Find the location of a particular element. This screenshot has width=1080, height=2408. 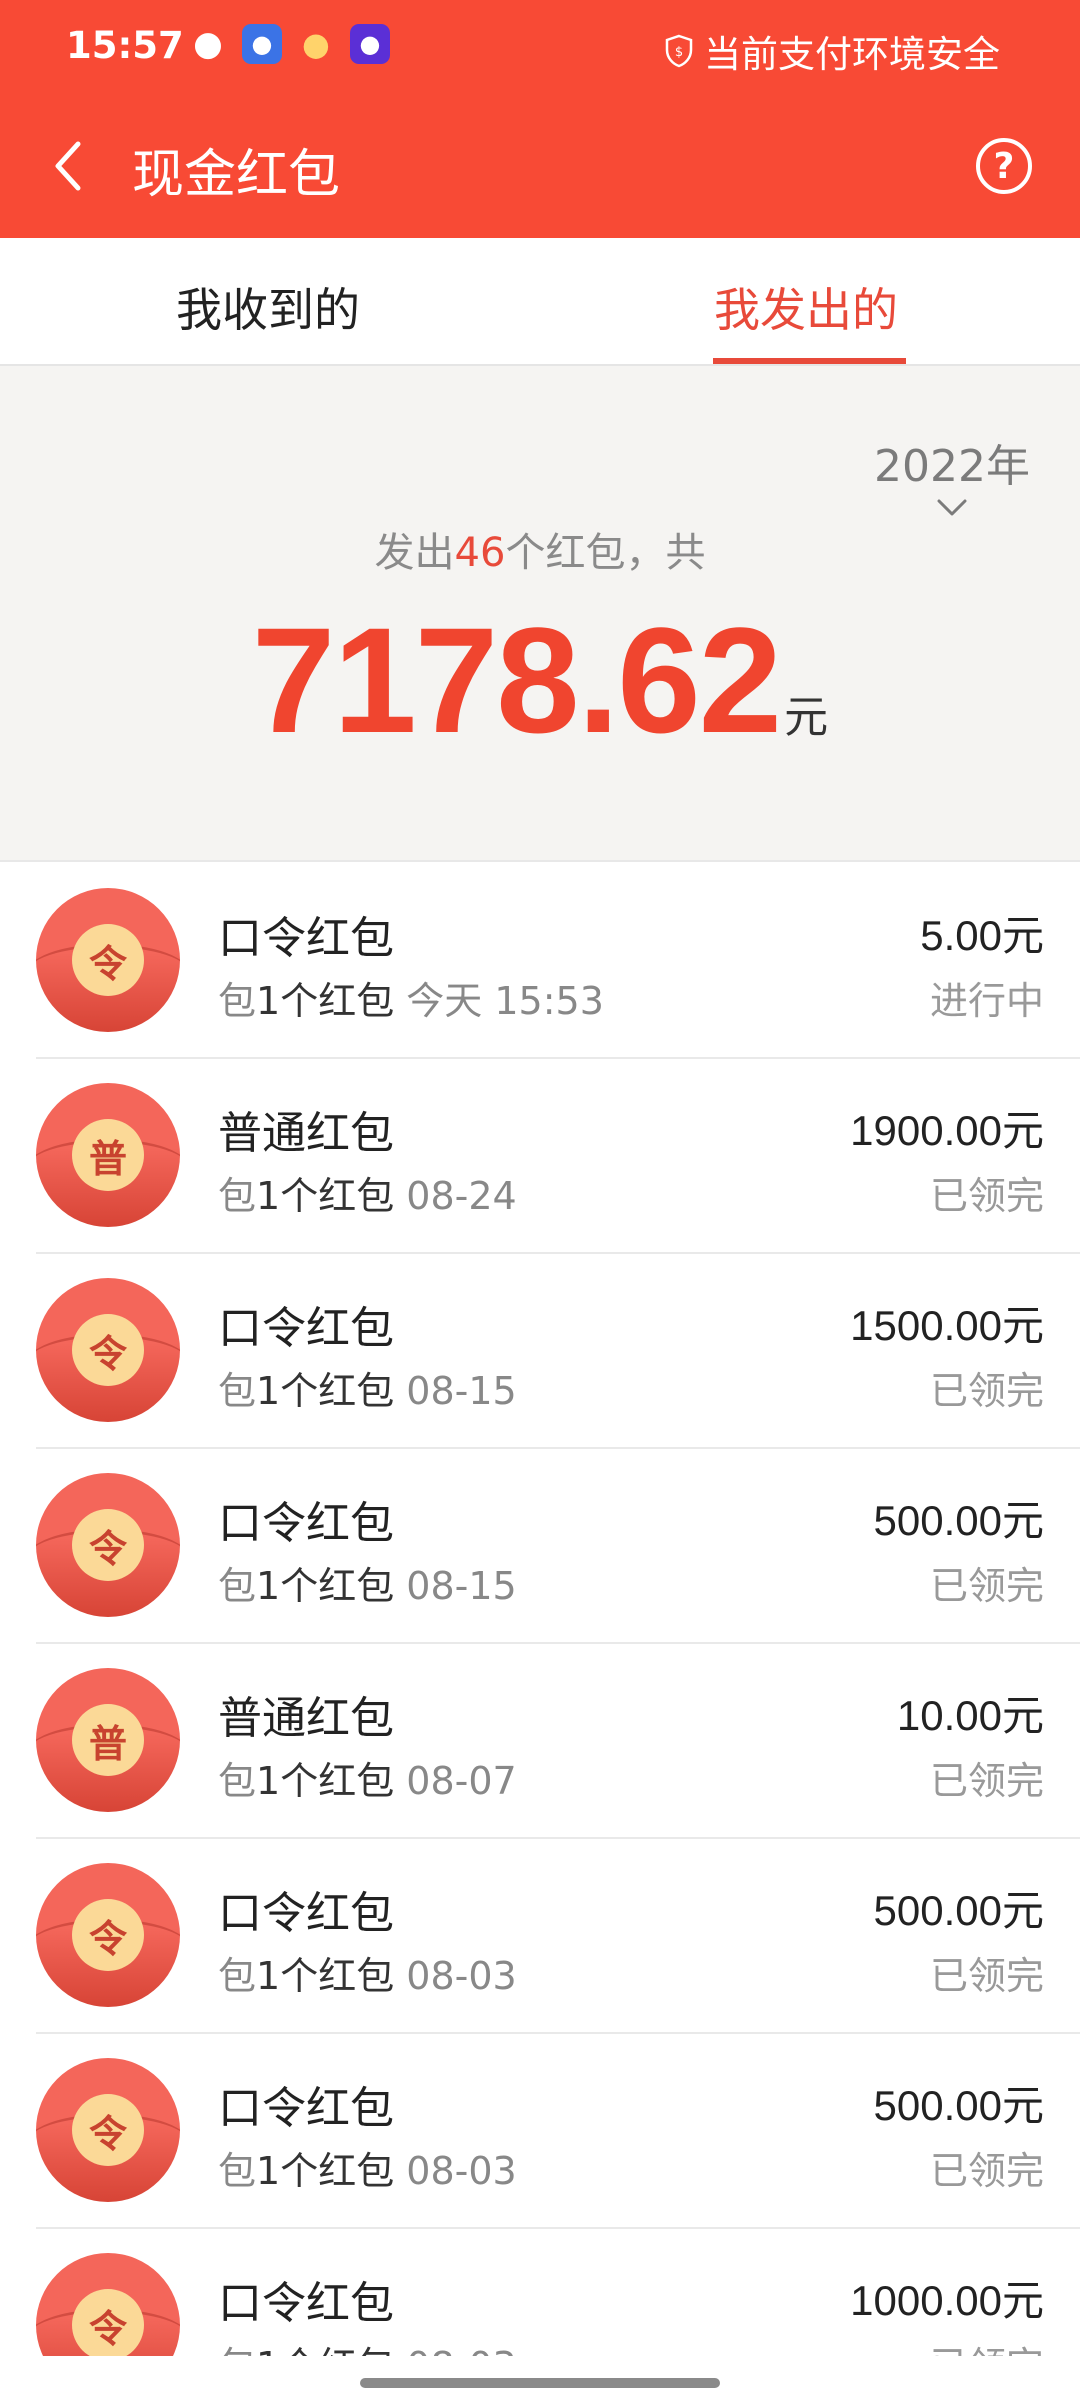

status-time: 15:57 is located at coordinates (125, 45).